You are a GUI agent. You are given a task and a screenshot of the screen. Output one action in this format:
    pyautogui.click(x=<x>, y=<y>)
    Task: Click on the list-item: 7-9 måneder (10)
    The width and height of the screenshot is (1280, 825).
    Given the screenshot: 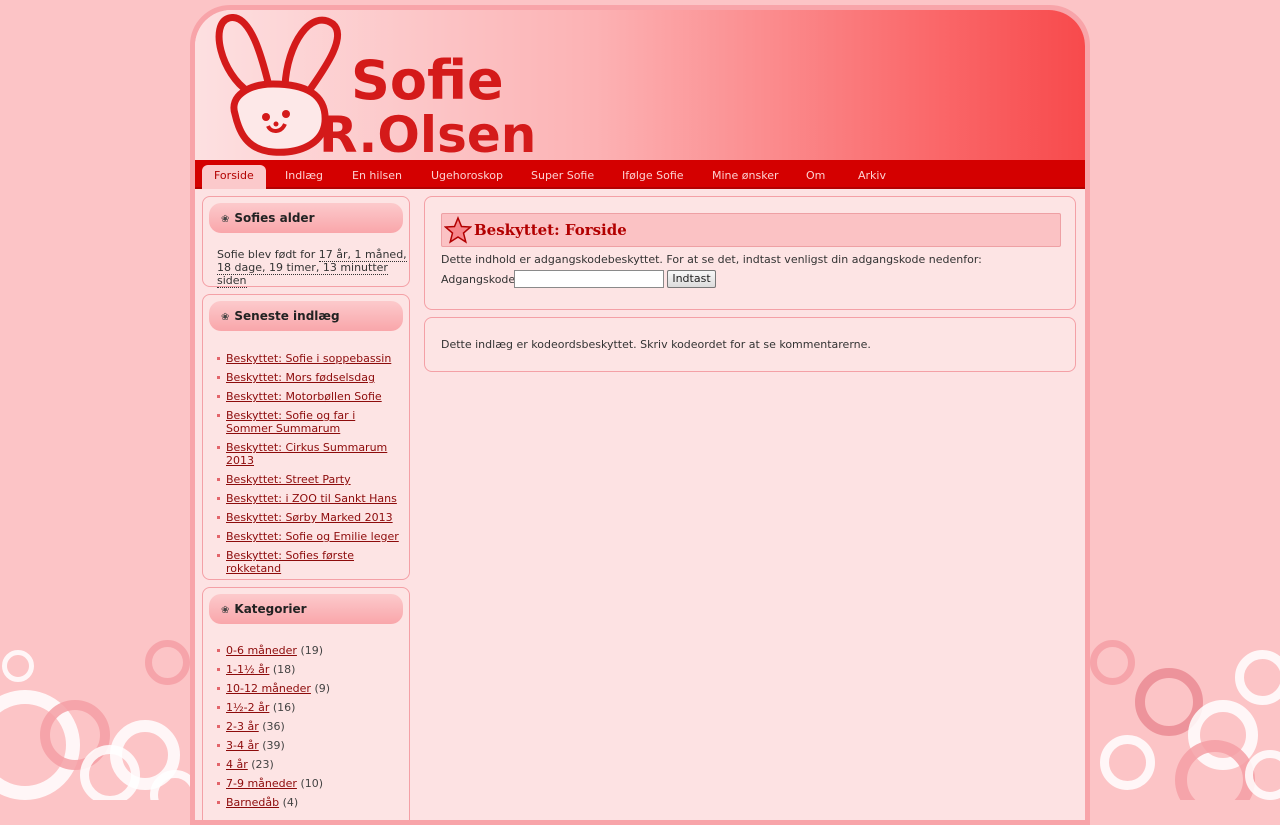 What is the action you would take?
    pyautogui.click(x=309, y=783)
    